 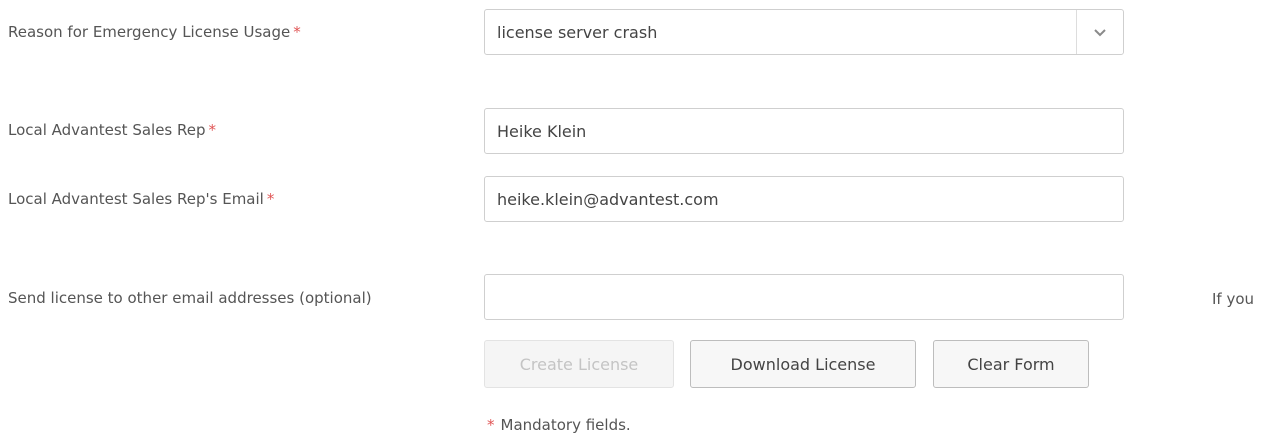 What do you see at coordinates (1099, 32) in the screenshot?
I see `chevron-down-icon` at bounding box center [1099, 32].